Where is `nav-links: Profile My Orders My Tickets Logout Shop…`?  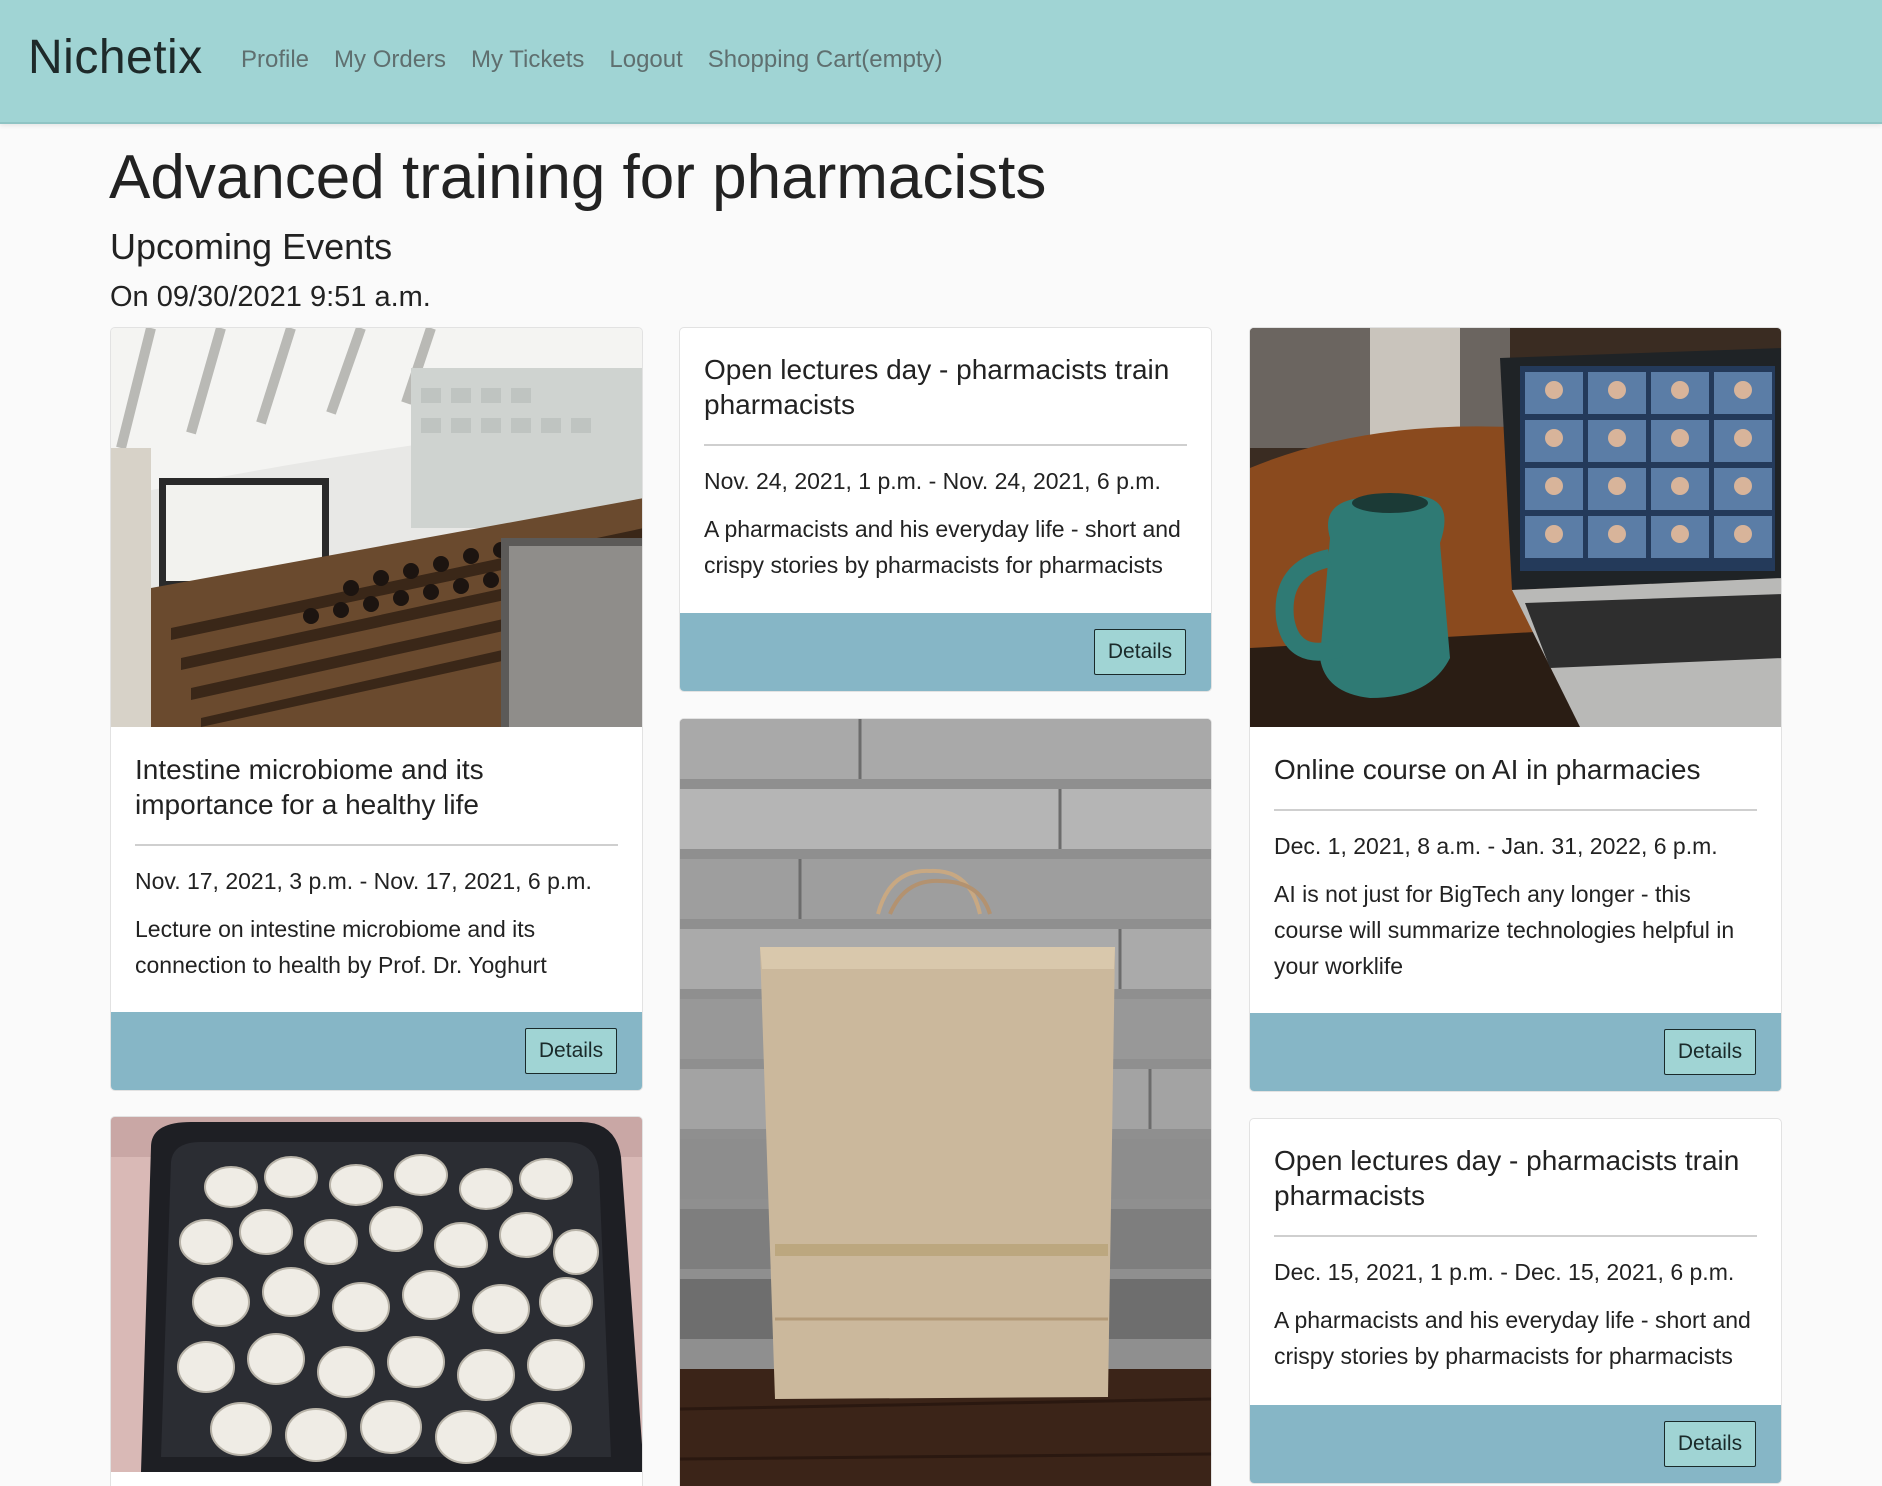
nav-links: Profile My Orders My Tickets Logout Shop… is located at coordinates (592, 60).